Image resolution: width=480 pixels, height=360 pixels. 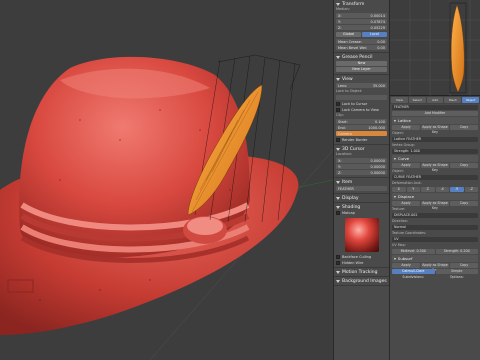 I want to click on matcap-preview, so click(x=361, y=235).